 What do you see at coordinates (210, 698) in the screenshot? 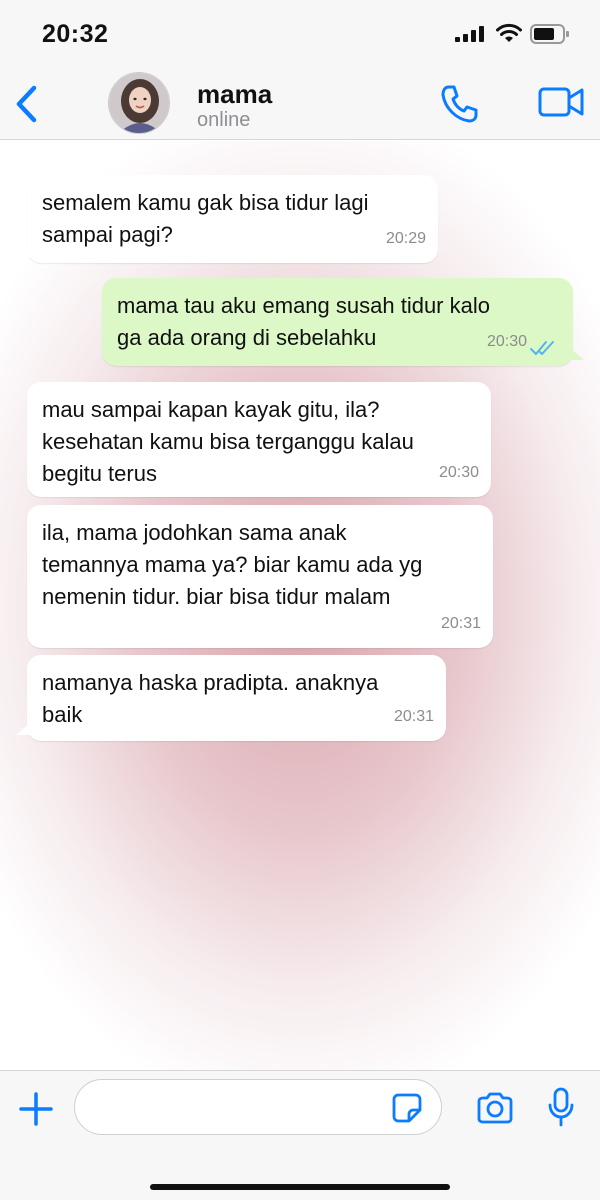
I see `message-text: namanya haska pradipta. anaknya baik` at bounding box center [210, 698].